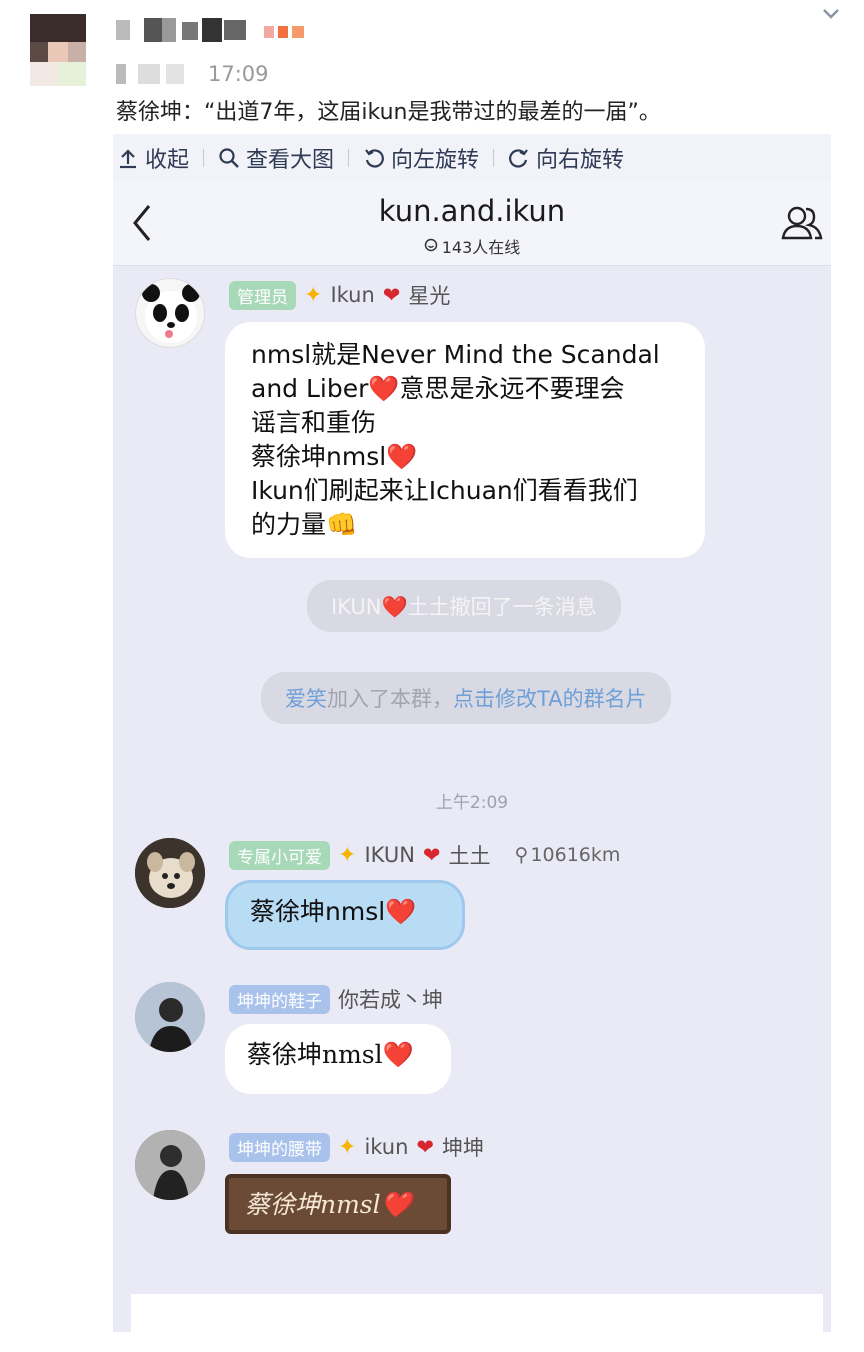 This screenshot has width=864, height=1352. What do you see at coordinates (386, 1147) in the screenshot?
I see `sender-name-part: ikun` at bounding box center [386, 1147].